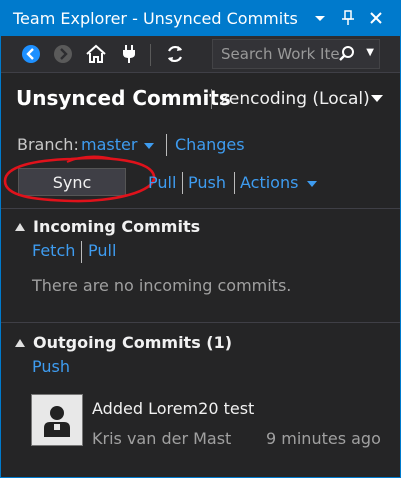 This screenshot has width=401, height=478. I want to click on home-icon, so click(96, 54).